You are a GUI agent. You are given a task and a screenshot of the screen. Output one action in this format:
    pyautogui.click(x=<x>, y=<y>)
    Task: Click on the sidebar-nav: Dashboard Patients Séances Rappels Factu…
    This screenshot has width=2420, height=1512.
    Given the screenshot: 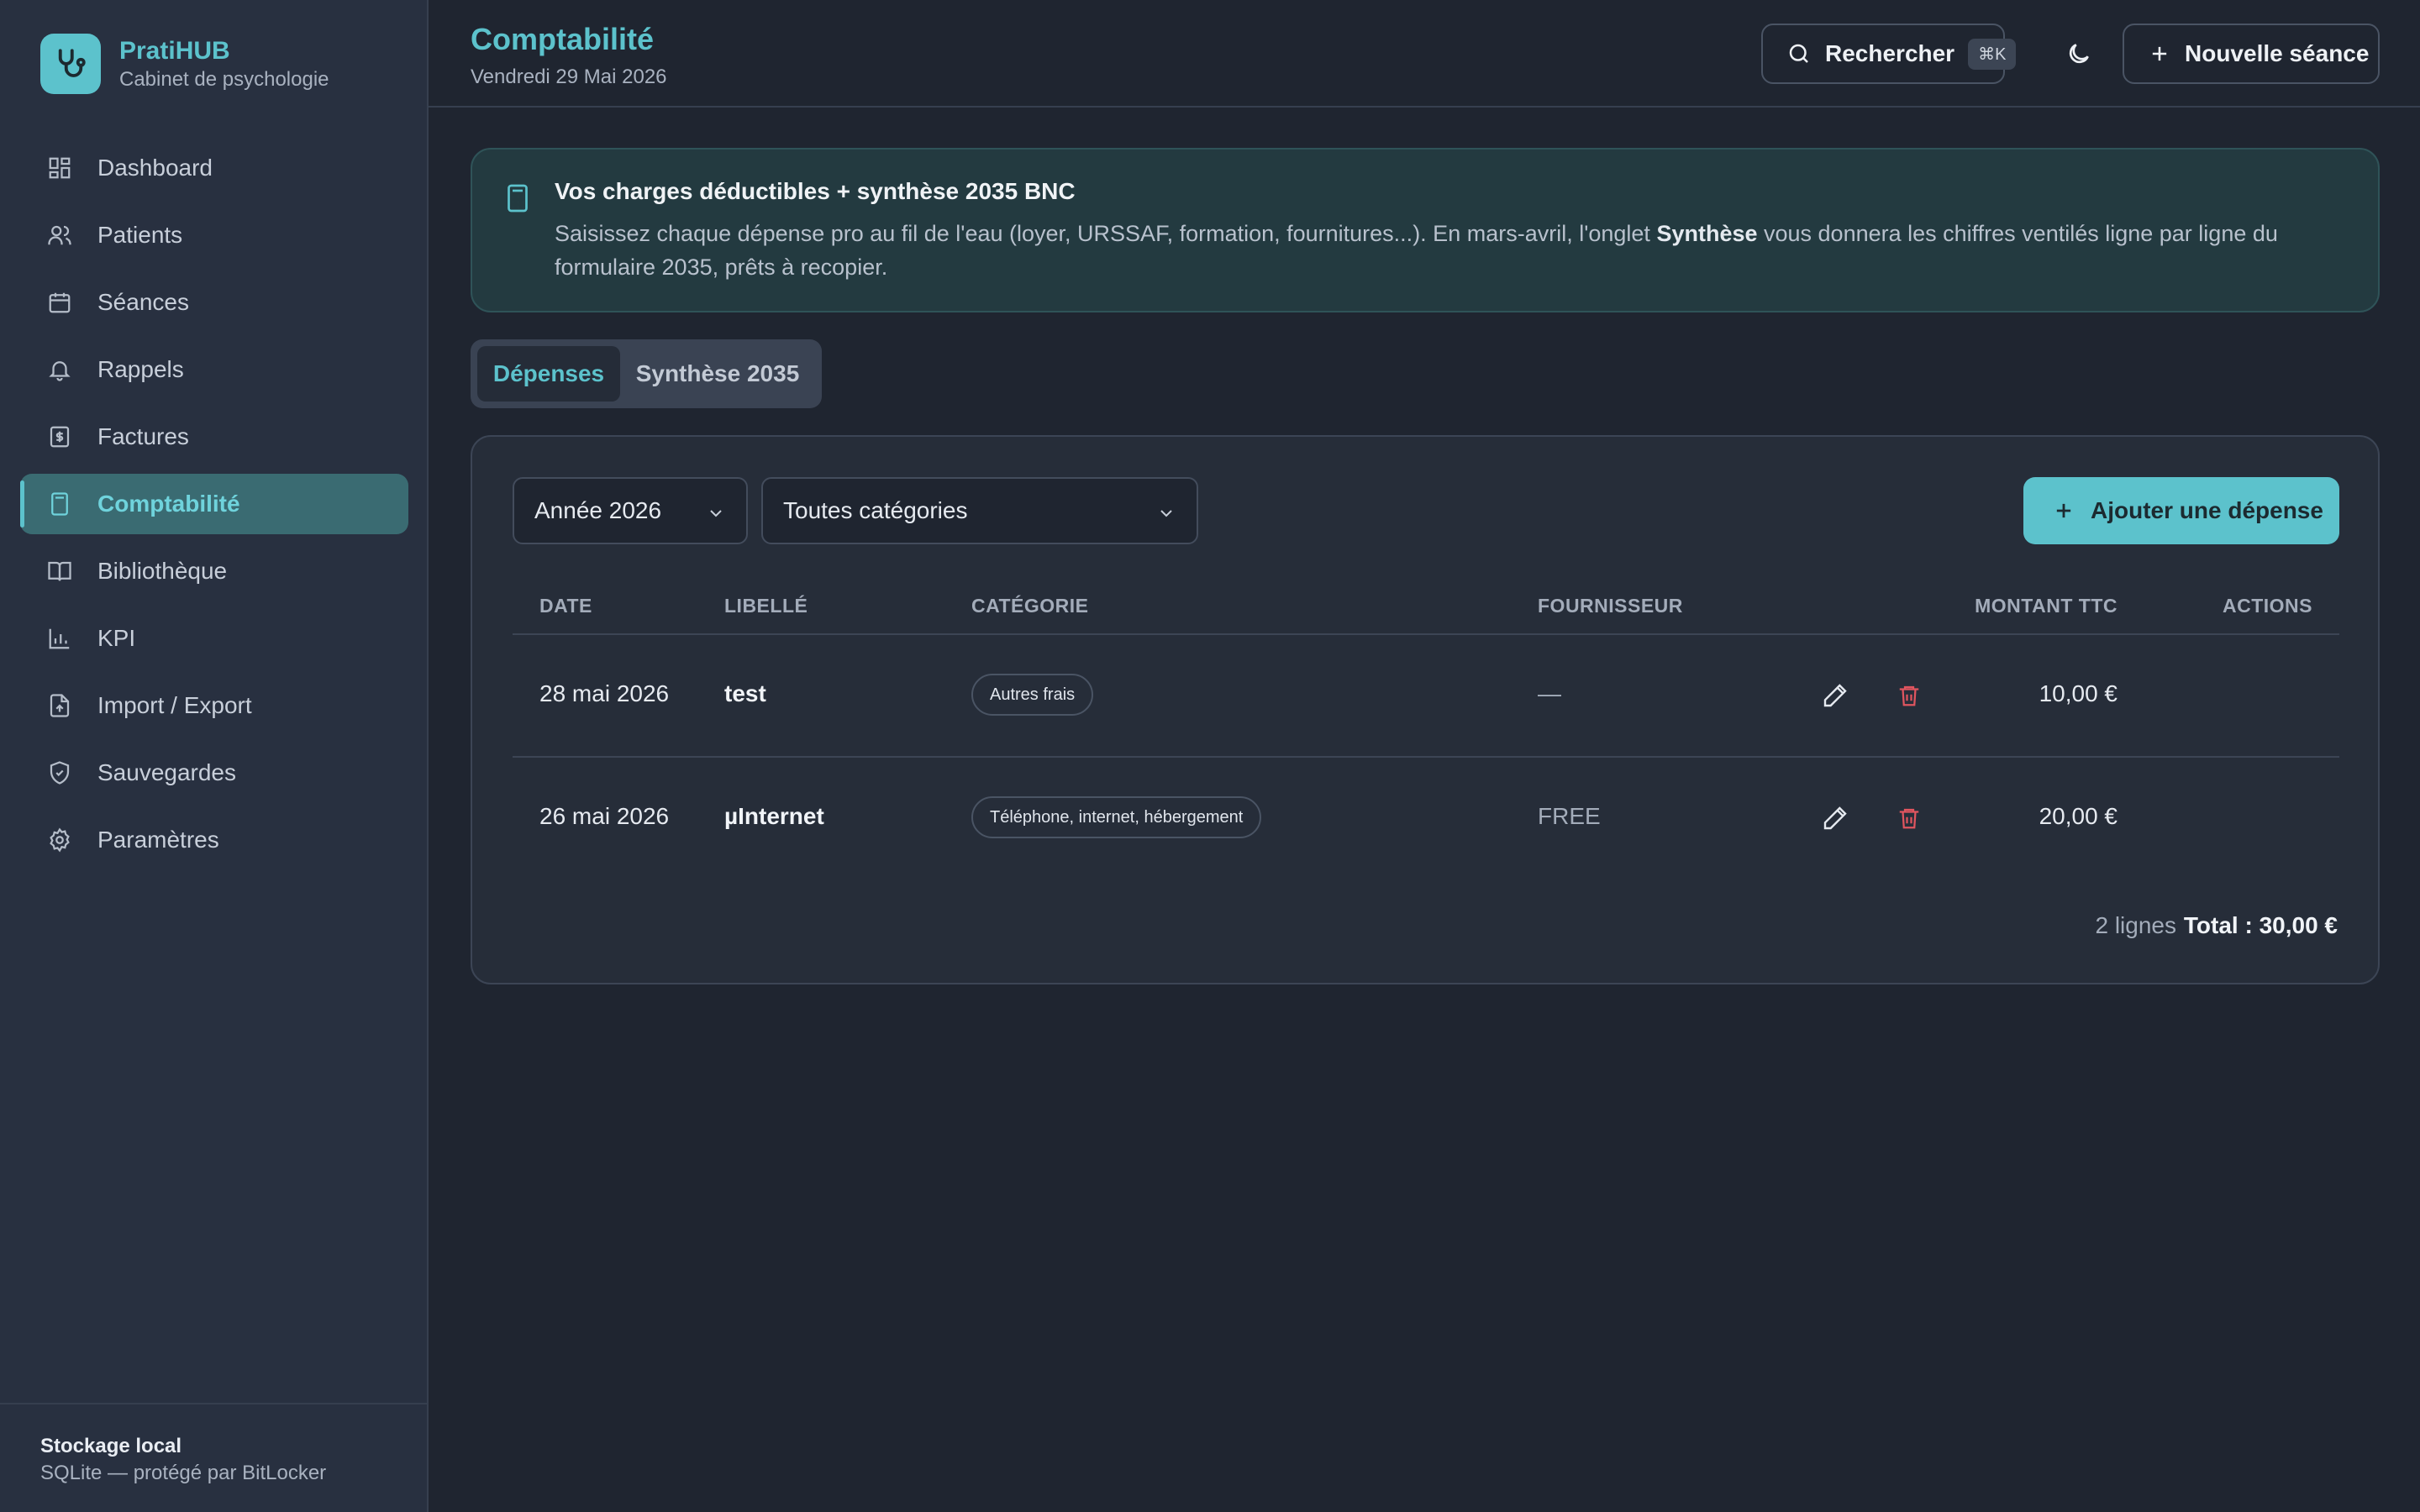 What is the action you would take?
    pyautogui.click(x=214, y=507)
    